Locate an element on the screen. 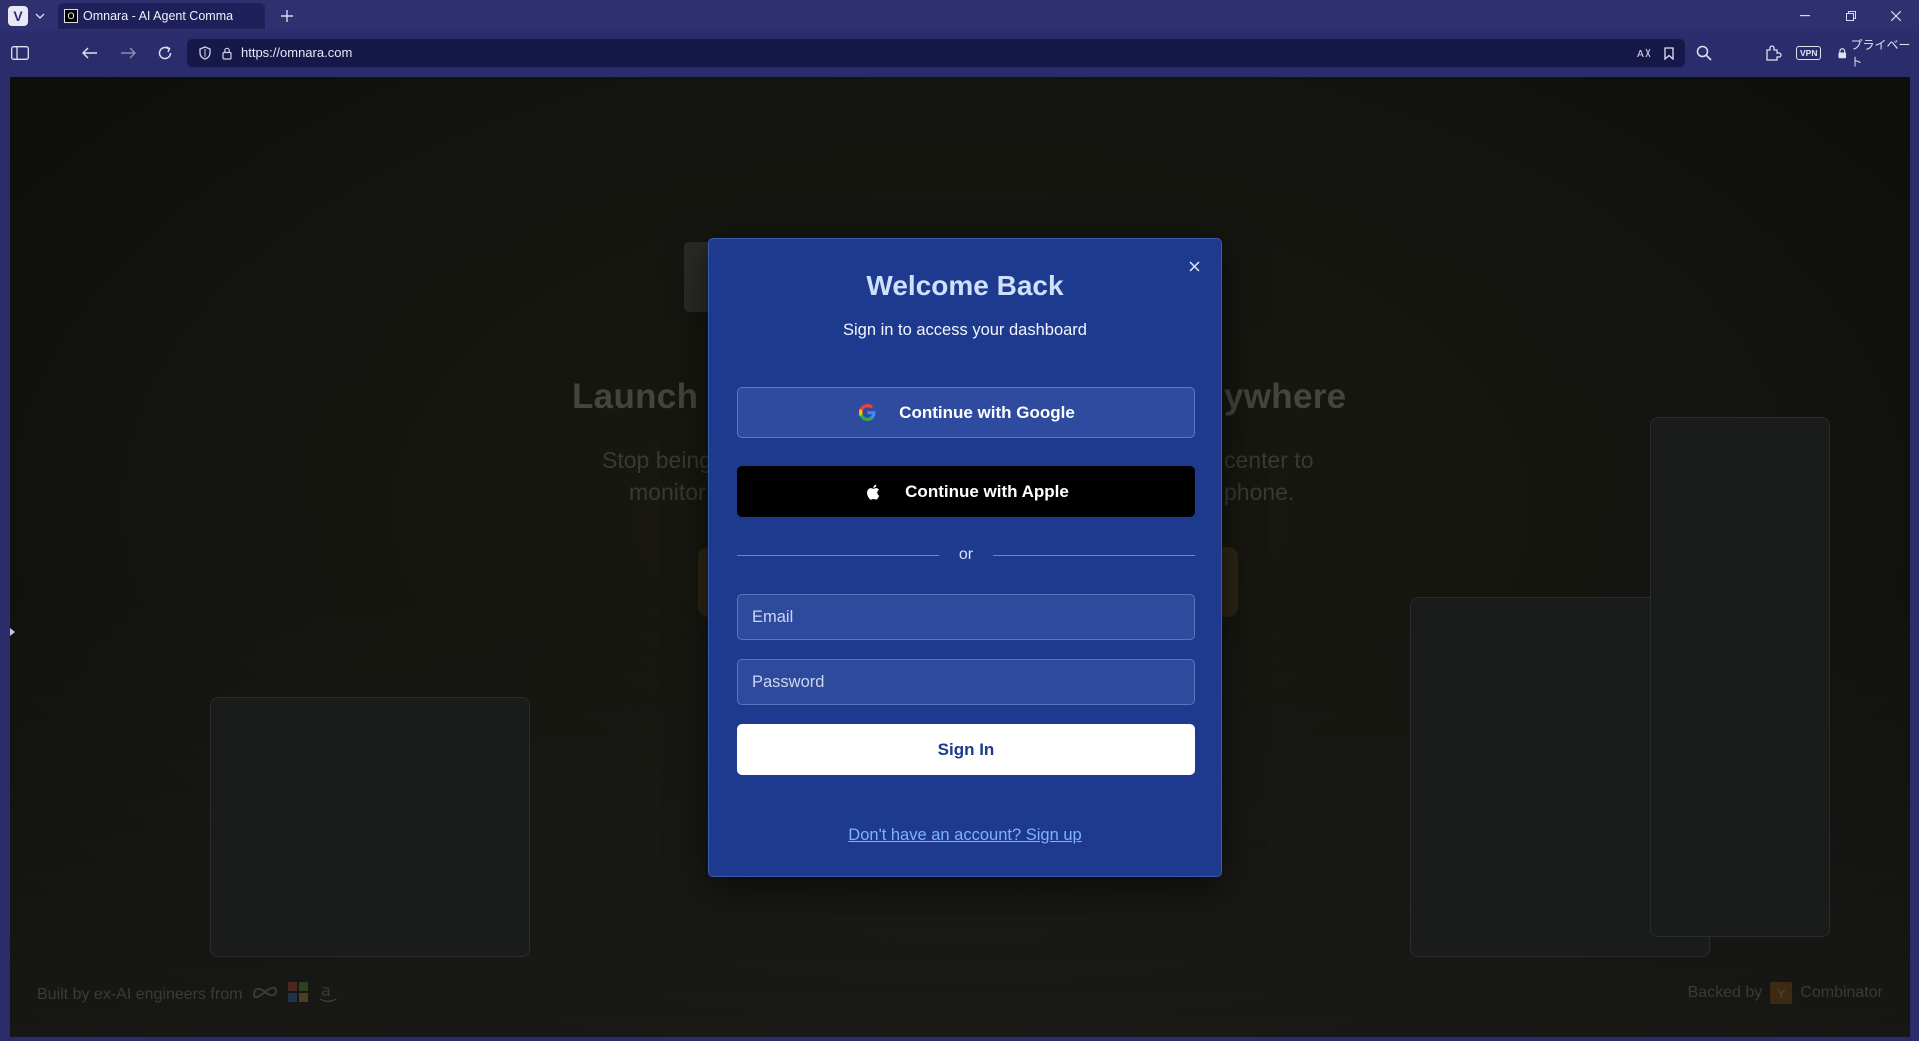  vpn-button: VPN is located at coordinates (1809, 53).